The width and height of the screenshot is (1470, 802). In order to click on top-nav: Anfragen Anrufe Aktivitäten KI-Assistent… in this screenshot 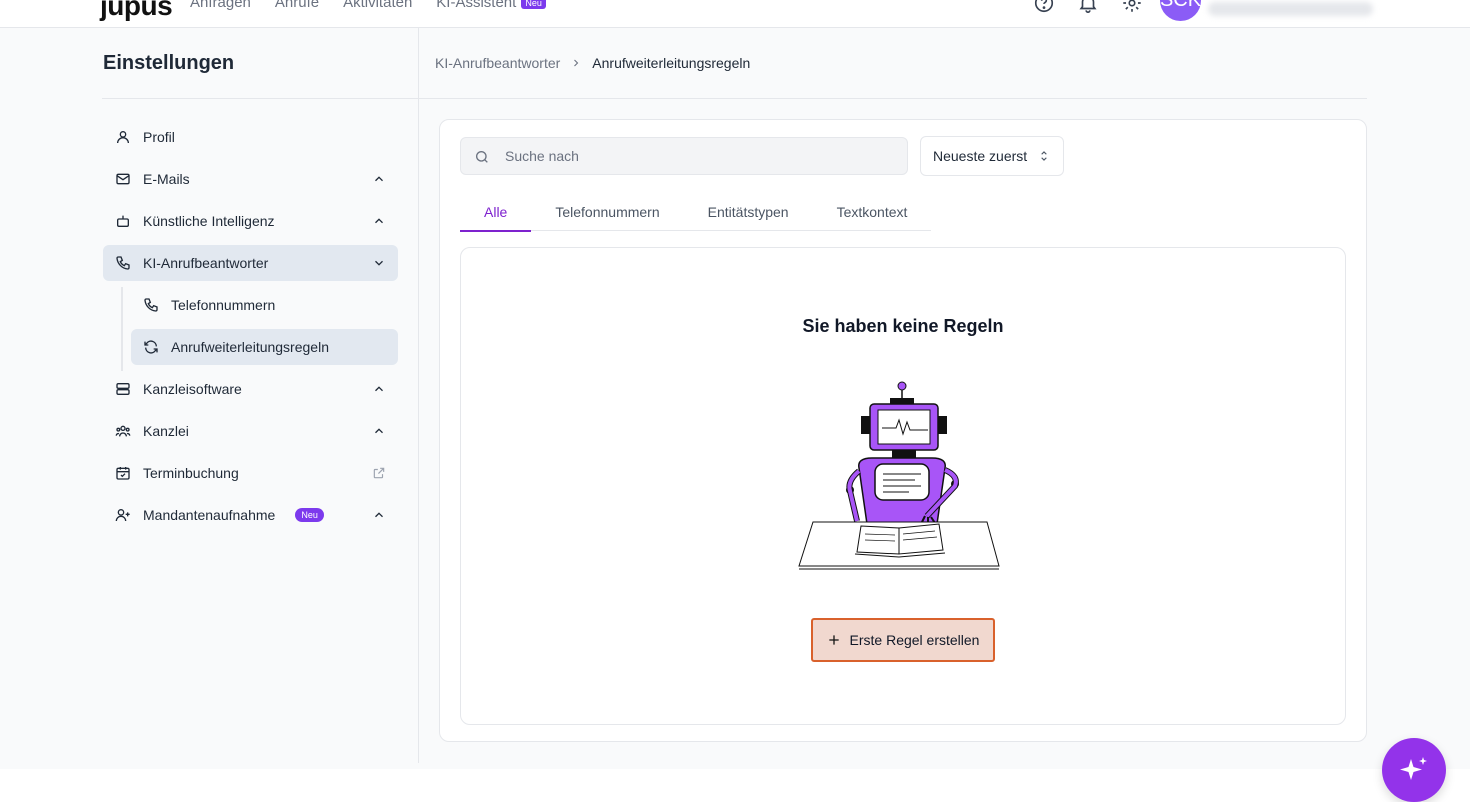, I will do `click(368, 5)`.